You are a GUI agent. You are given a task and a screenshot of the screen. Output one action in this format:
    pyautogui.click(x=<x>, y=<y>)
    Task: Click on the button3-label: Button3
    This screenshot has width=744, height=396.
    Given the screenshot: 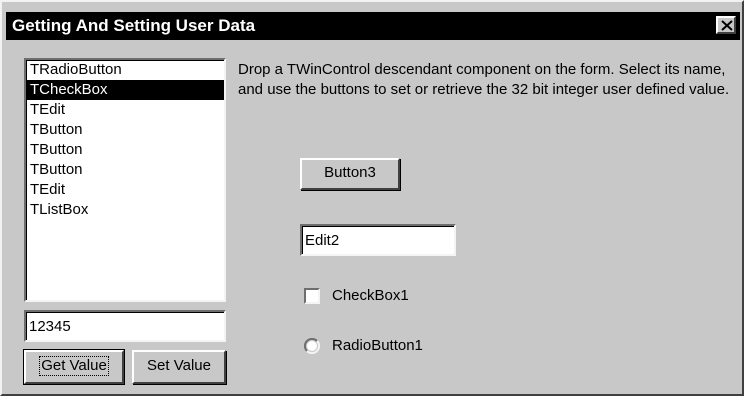 What is the action you would take?
    pyautogui.click(x=350, y=172)
    